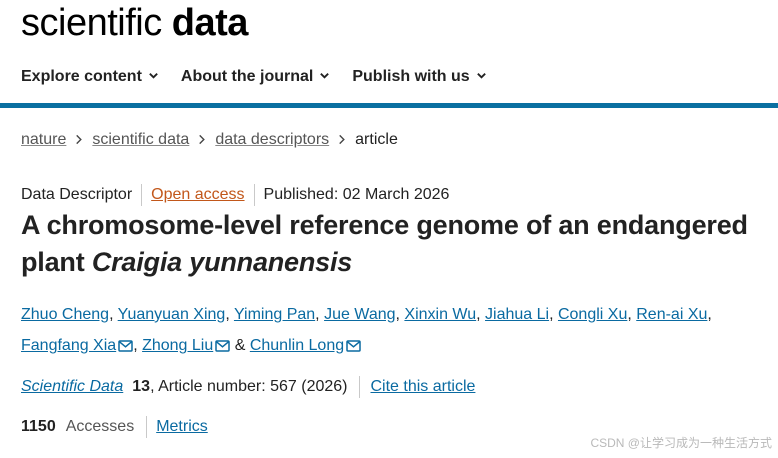  I want to click on breadcrumb-data-descriptors: data descriptors, so click(272, 140).